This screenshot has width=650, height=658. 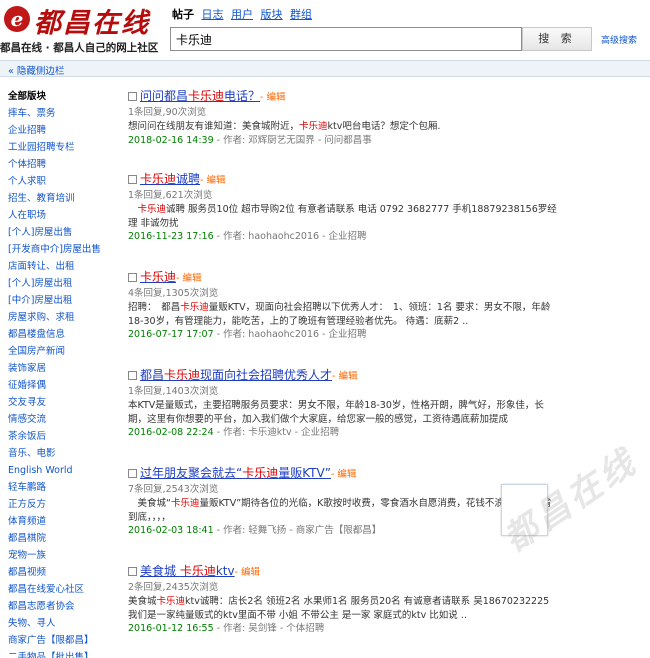 I want to click on result-snippet: 想问问在线朋友有谁知道：美食城附近，卡乐迪ktv吧台电话？想定个包厢., so click(x=343, y=127).